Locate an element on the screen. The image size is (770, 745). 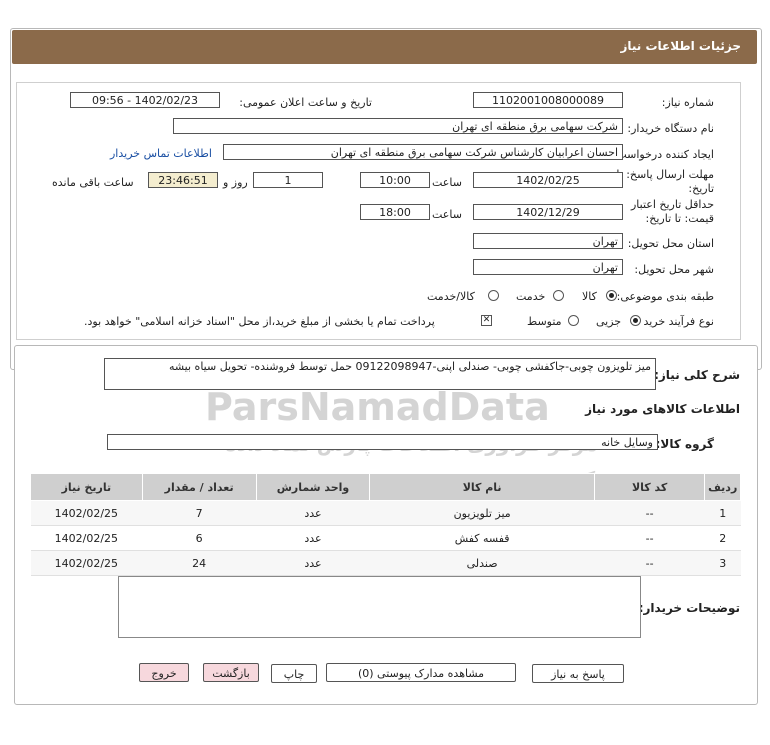
cell-name: میز تلویزیون is located at coordinates (482, 513).